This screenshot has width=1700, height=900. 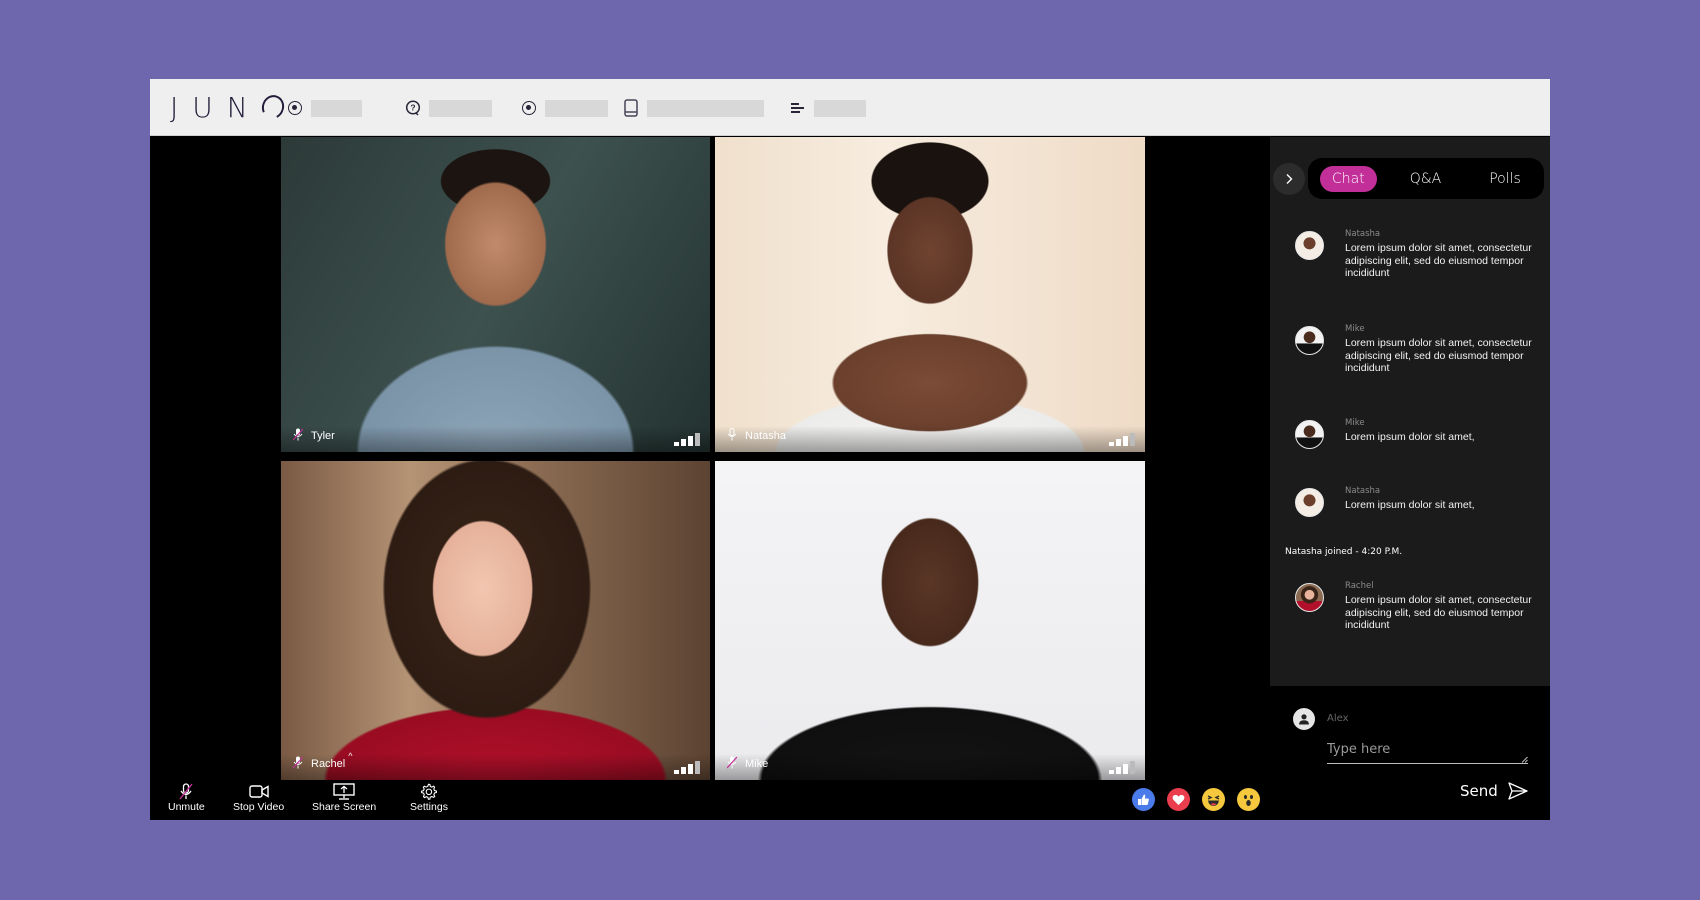 I want to click on tab-qa: Q&A, so click(x=1426, y=179).